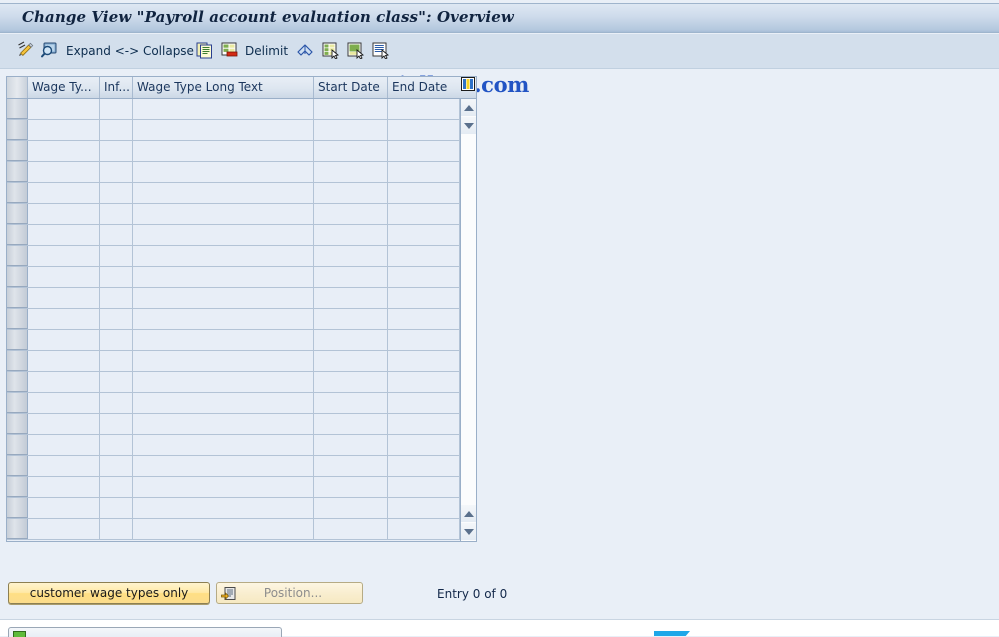 The height and width of the screenshot is (637, 999). Describe the element at coordinates (229, 51) in the screenshot. I see `delete-button` at that location.